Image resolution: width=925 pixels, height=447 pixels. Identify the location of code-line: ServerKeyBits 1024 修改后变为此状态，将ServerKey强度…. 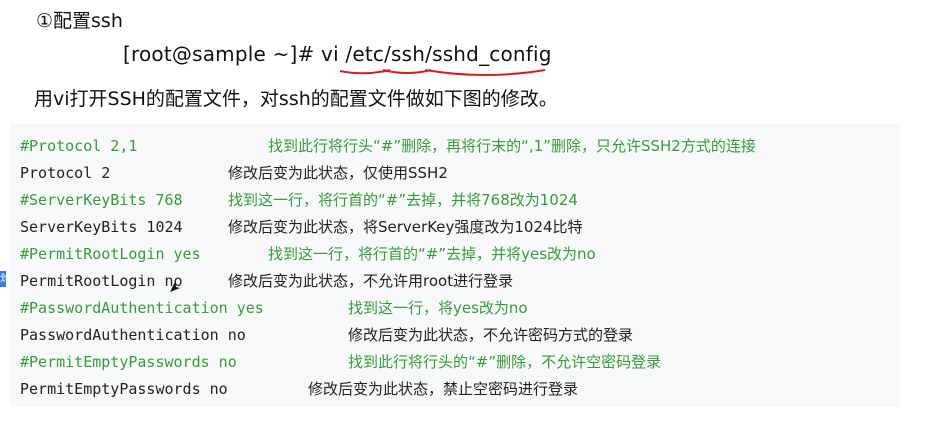
(301, 227).